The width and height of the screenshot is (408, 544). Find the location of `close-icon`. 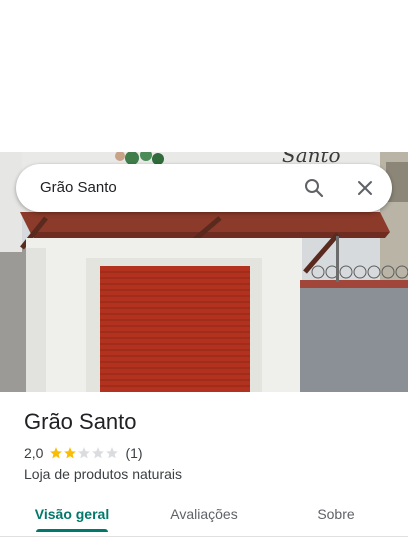

close-icon is located at coordinates (365, 188).